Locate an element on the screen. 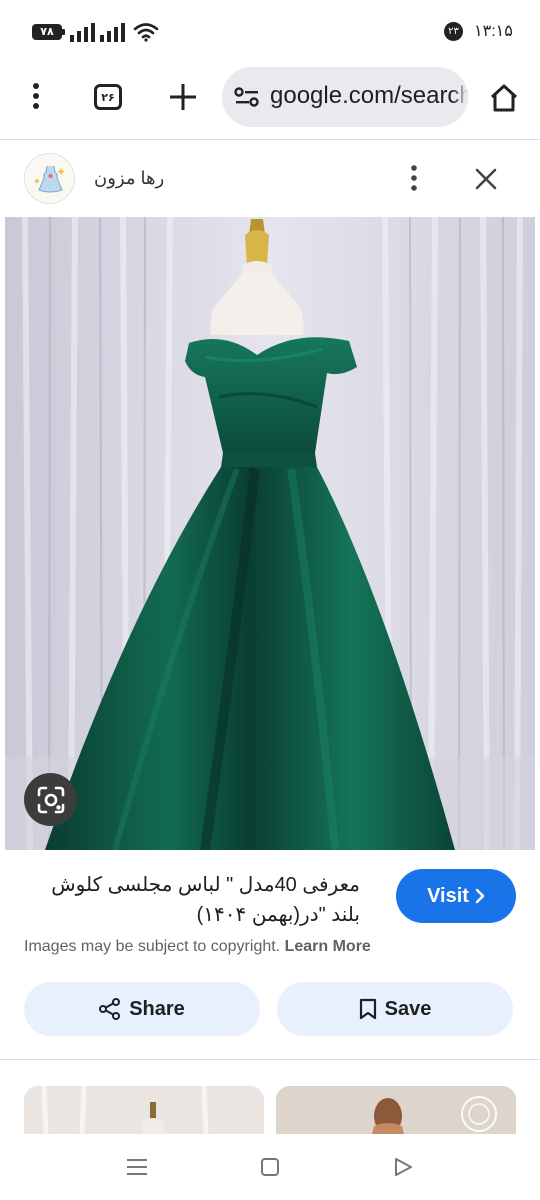 The width and height of the screenshot is (540, 1200). share-button: Share is located at coordinates (142, 1009).